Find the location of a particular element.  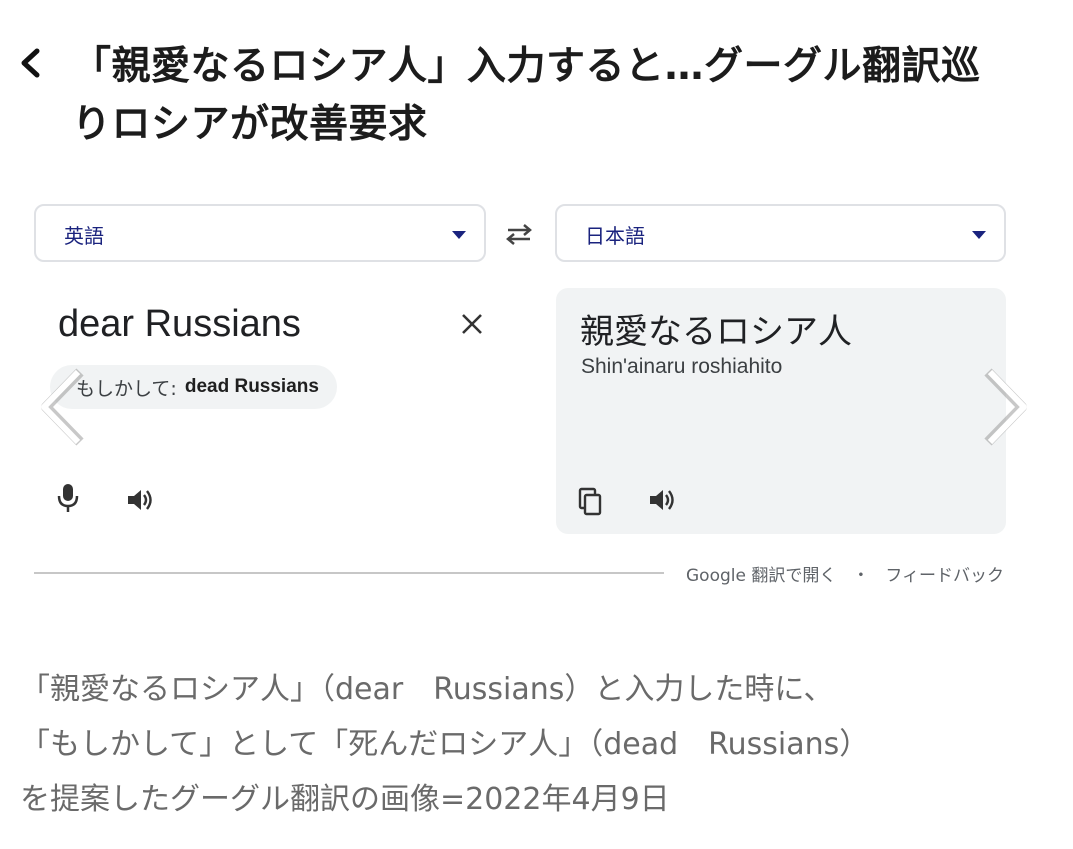

microphone-icon is located at coordinates (68, 498).